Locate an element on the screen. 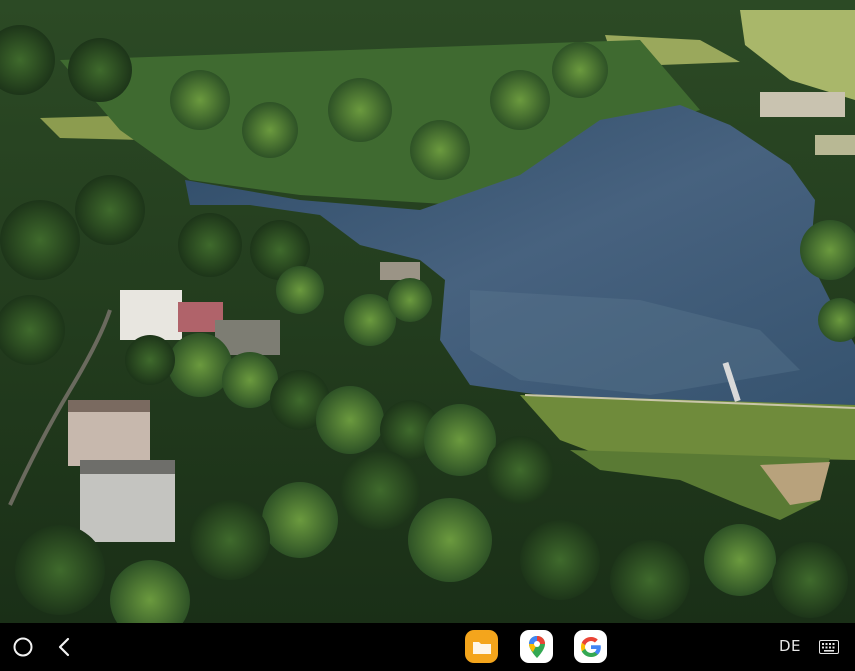 The width and height of the screenshot is (855, 671). google-icon is located at coordinates (590, 646).